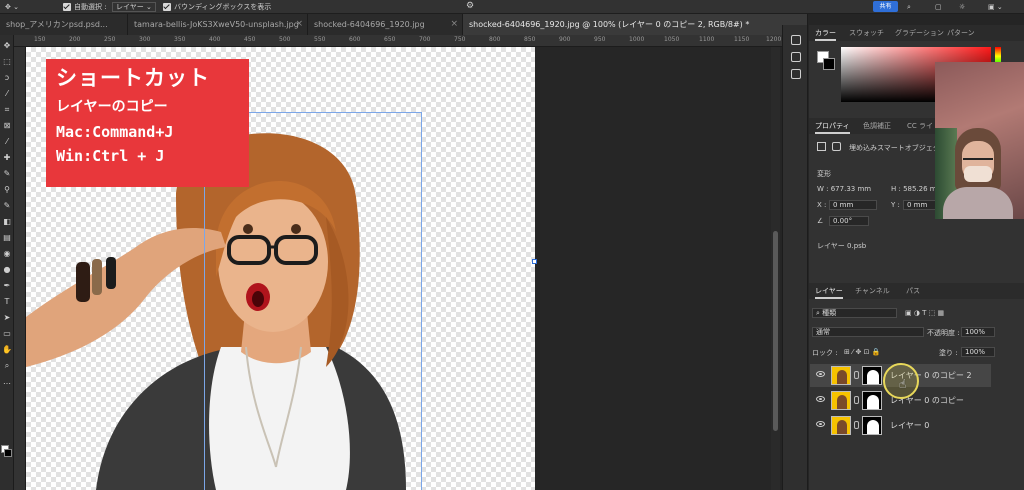  Describe the element at coordinates (796, 74) in the screenshot. I see `comments-panel-icon` at that location.